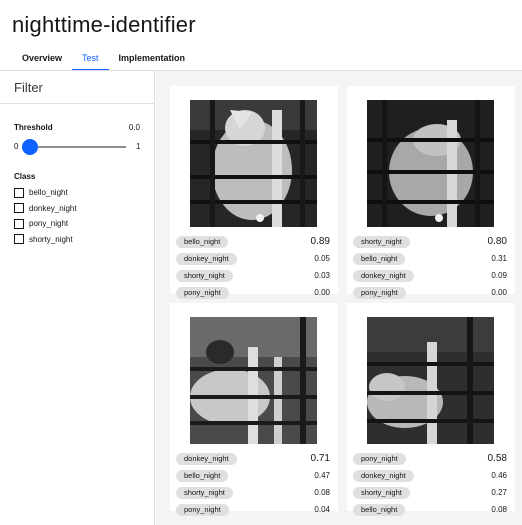 The height and width of the screenshot is (525, 522). I want to click on score-value: 0.71, so click(320, 458).